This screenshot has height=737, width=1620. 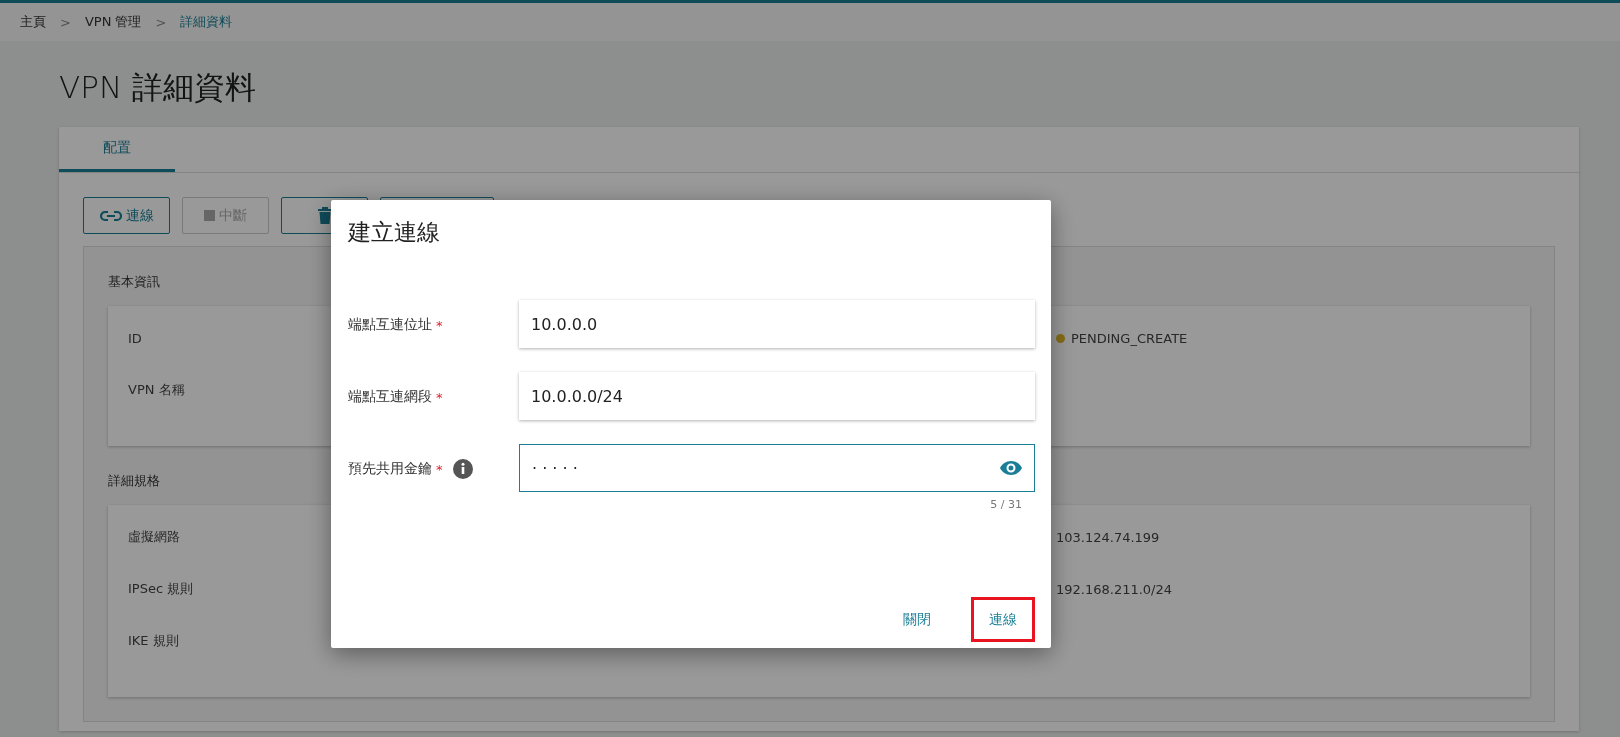 I want to click on breadcrumb-link: 主頁, so click(x=33, y=22).